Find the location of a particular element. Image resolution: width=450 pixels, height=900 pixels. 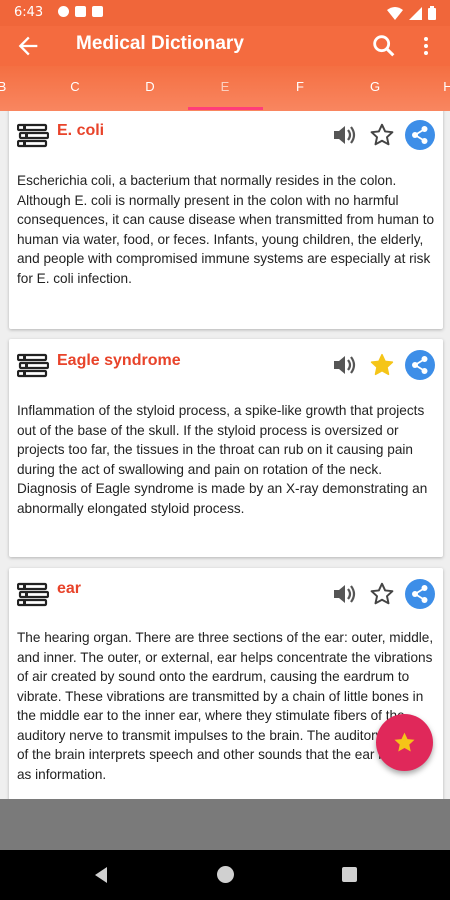

status-bar: 6:43 is located at coordinates (225, 13).